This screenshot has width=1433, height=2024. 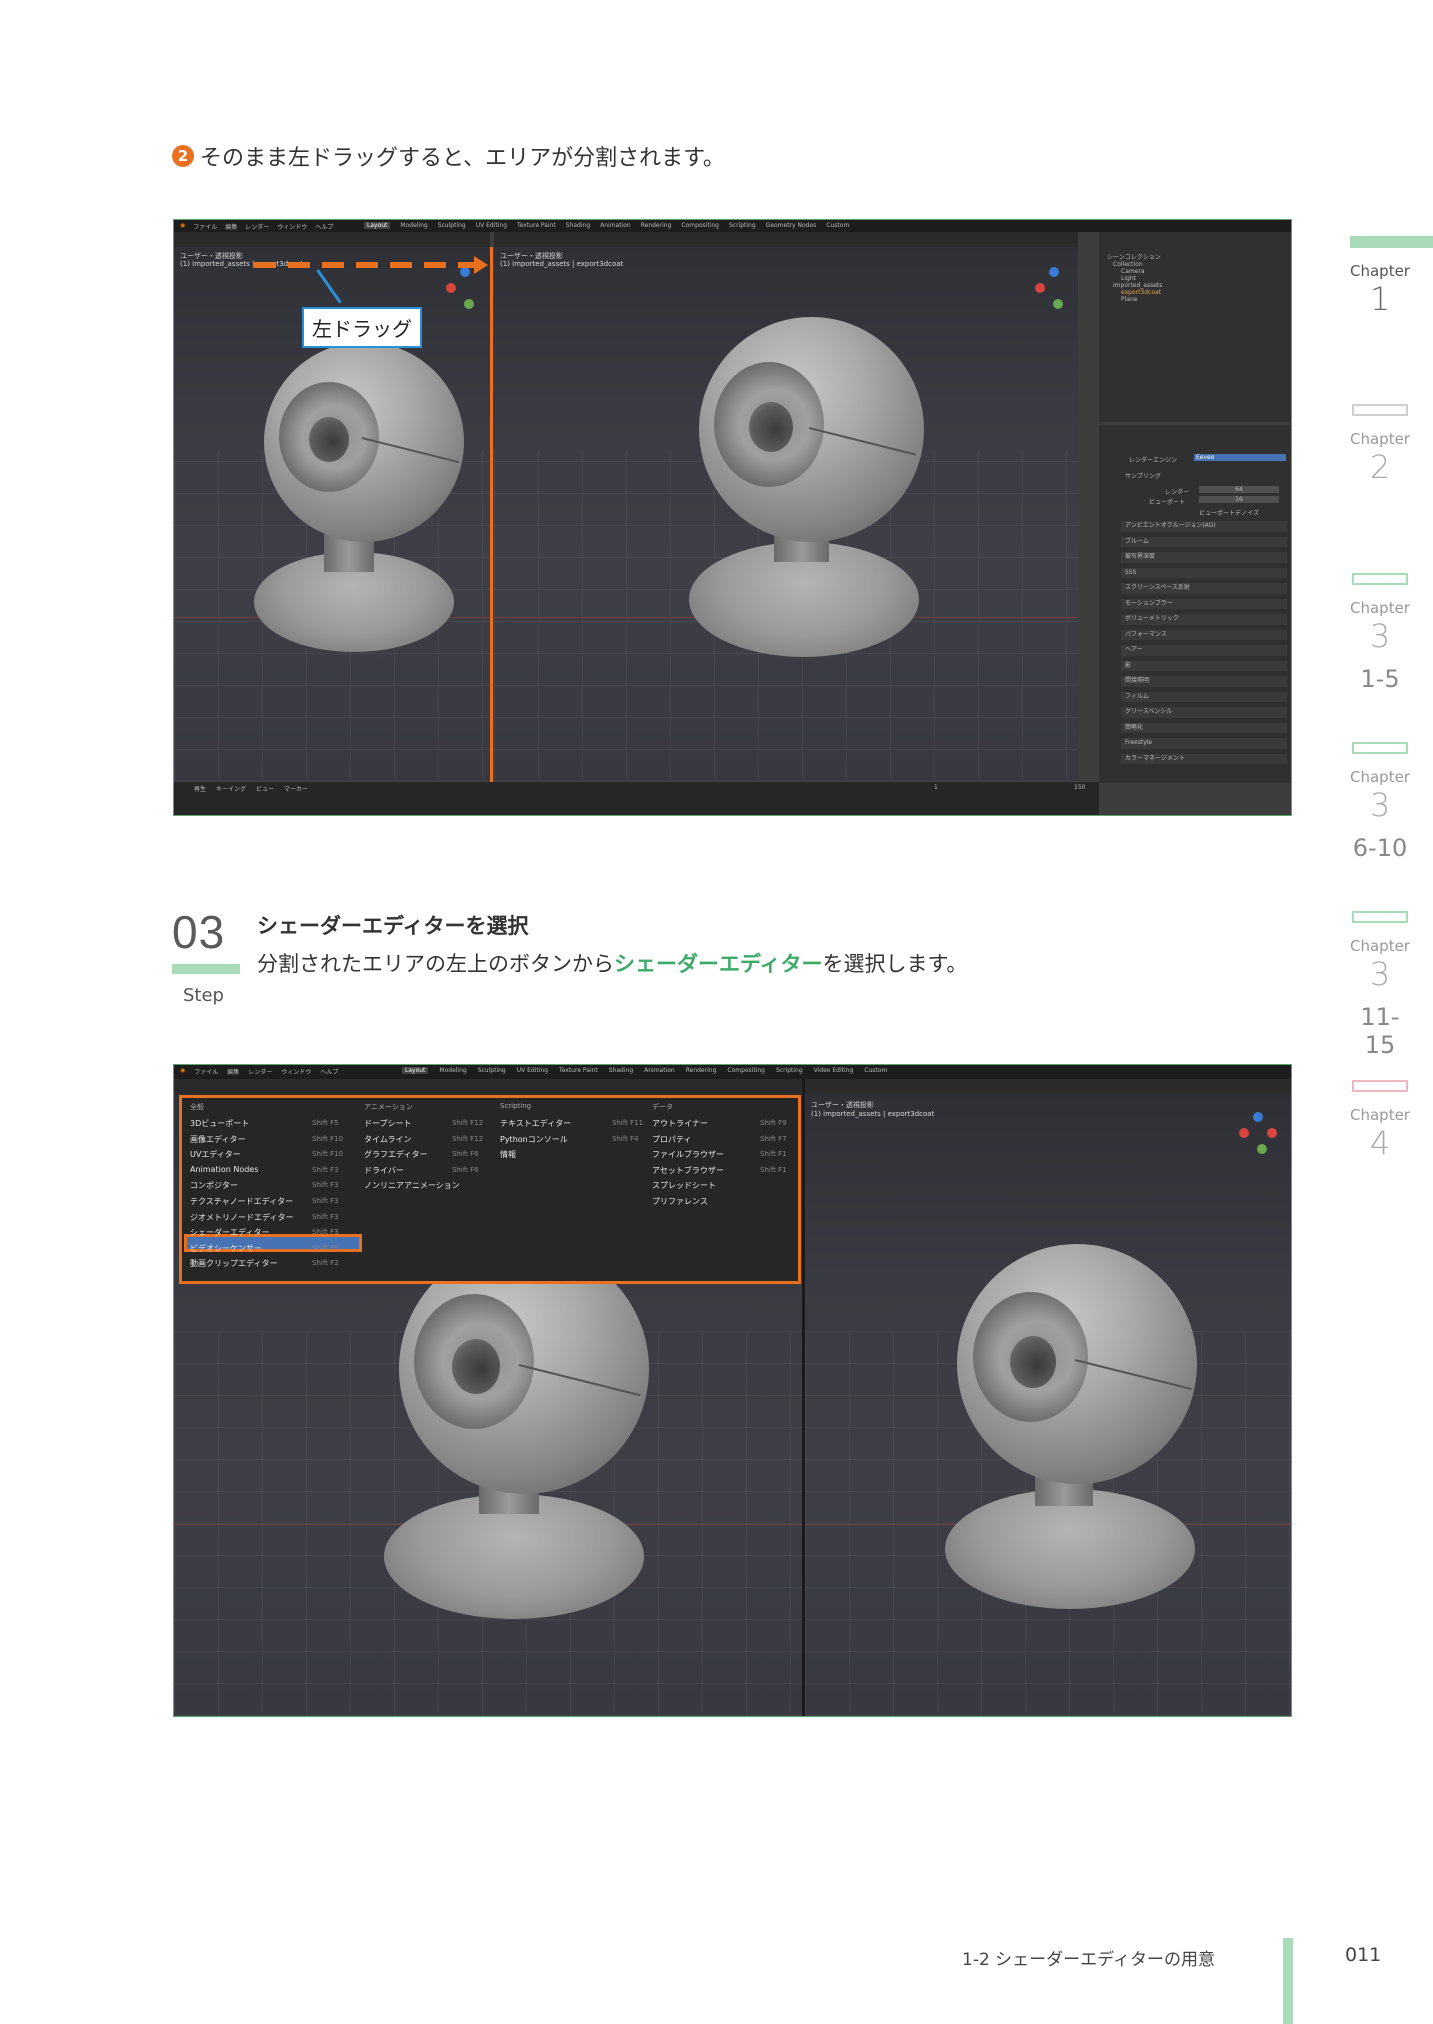 What do you see at coordinates (1204, 665) in the screenshot?
I see `render-panel-item: 影` at bounding box center [1204, 665].